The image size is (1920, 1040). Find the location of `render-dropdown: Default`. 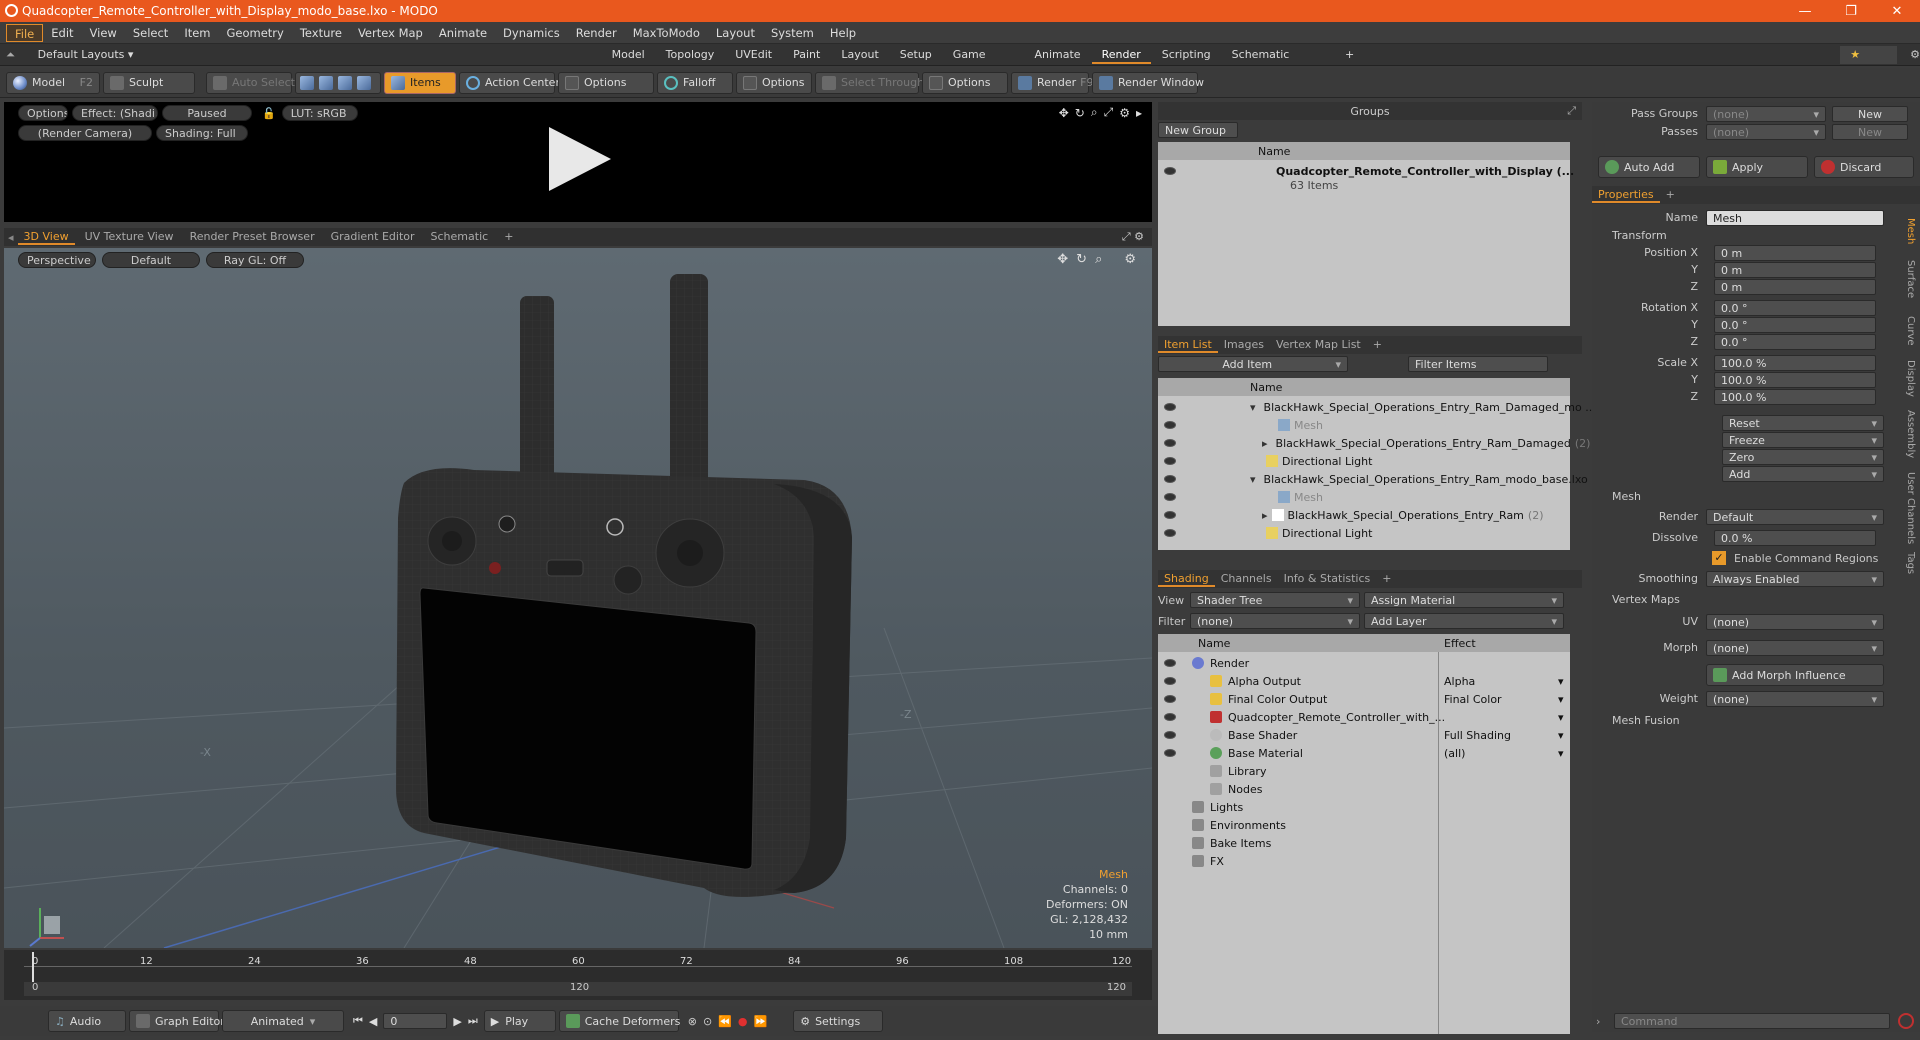

render-dropdown: Default is located at coordinates (1795, 517).